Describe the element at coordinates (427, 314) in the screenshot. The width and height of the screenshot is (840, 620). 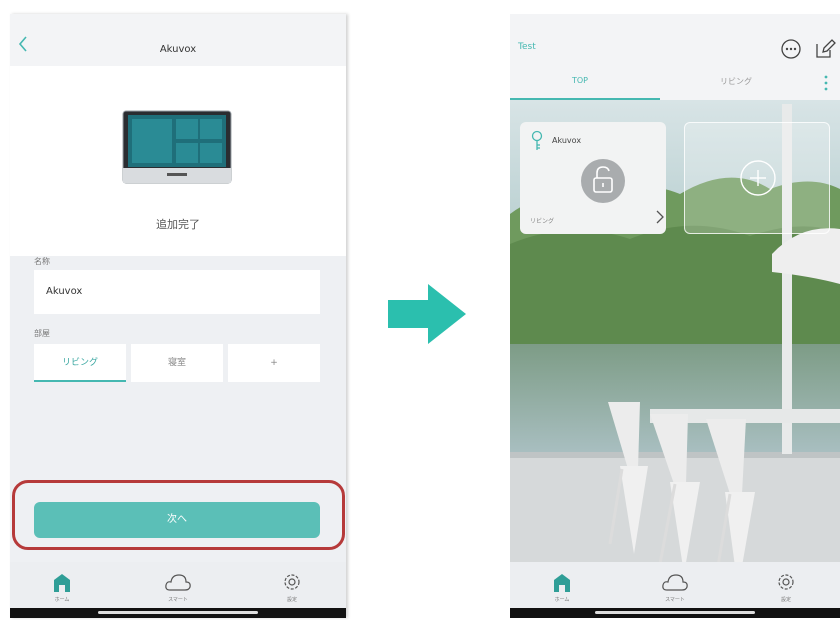
I see `arrow-right-icon` at that location.